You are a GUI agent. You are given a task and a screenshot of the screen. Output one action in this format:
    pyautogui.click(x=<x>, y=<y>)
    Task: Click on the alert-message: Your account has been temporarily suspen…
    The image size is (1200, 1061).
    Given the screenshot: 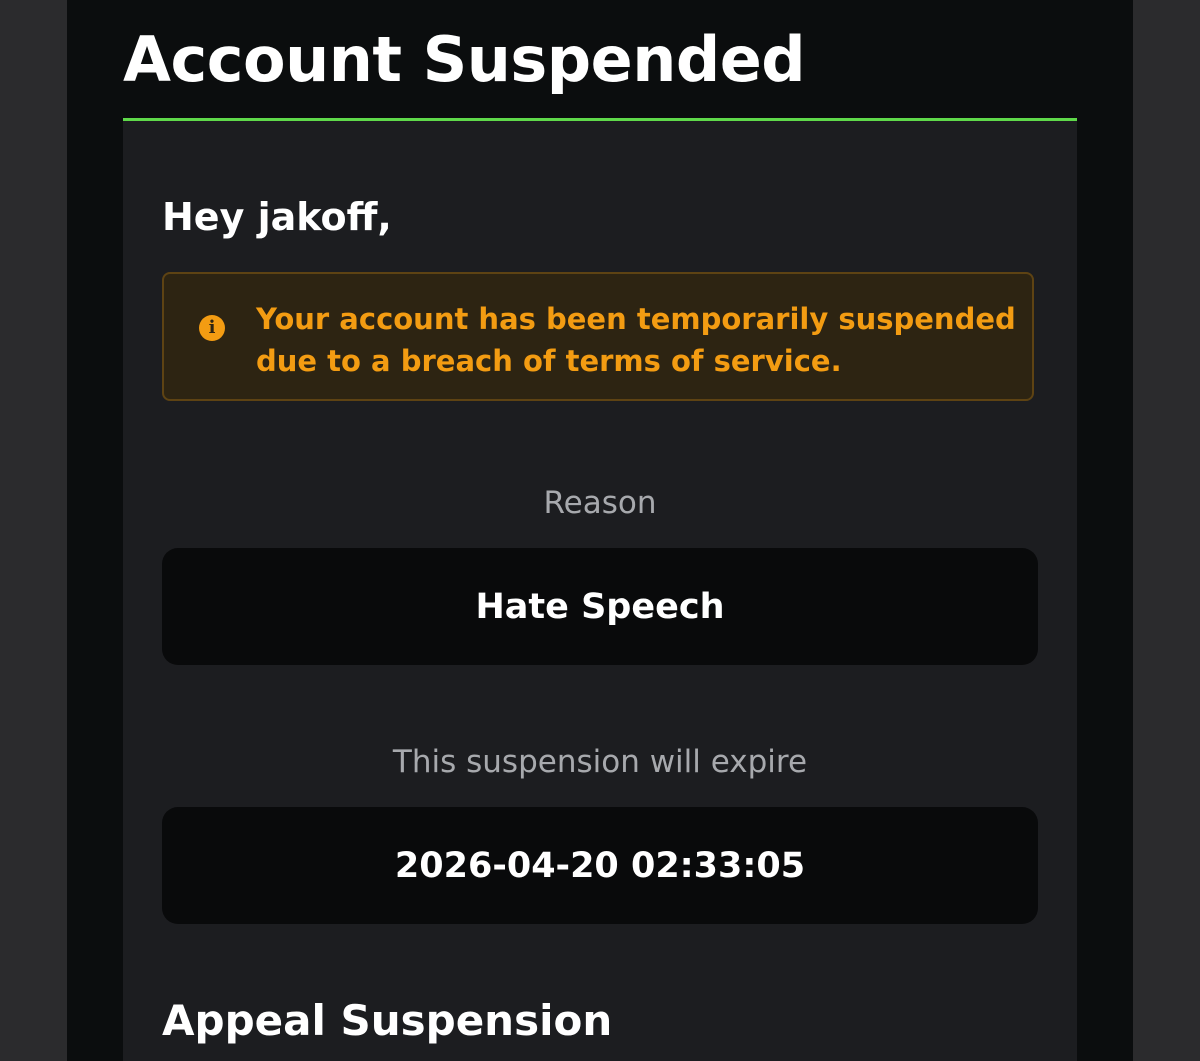 What is the action you would take?
    pyautogui.click(x=636, y=340)
    